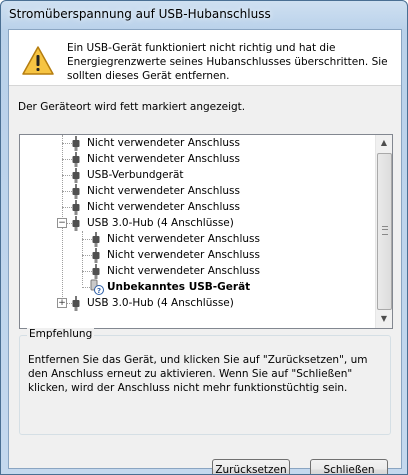  I want to click on close-button: Schließen, so click(349, 466).